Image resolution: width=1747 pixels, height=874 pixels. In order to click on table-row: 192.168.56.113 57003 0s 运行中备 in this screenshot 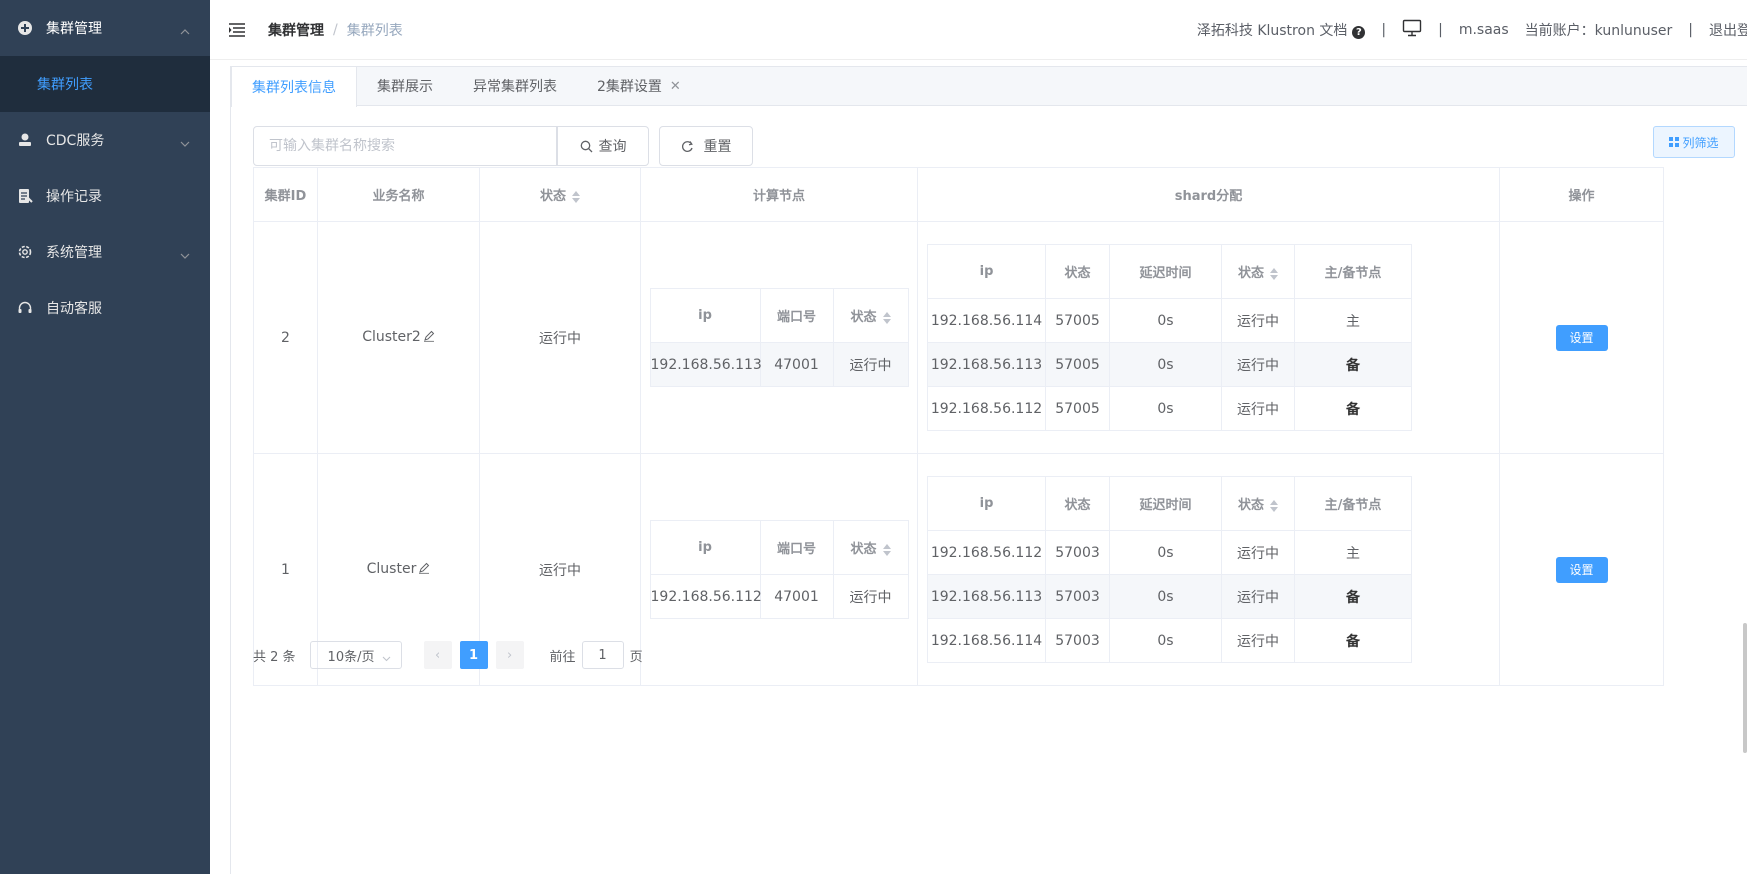, I will do `click(1169, 596)`.